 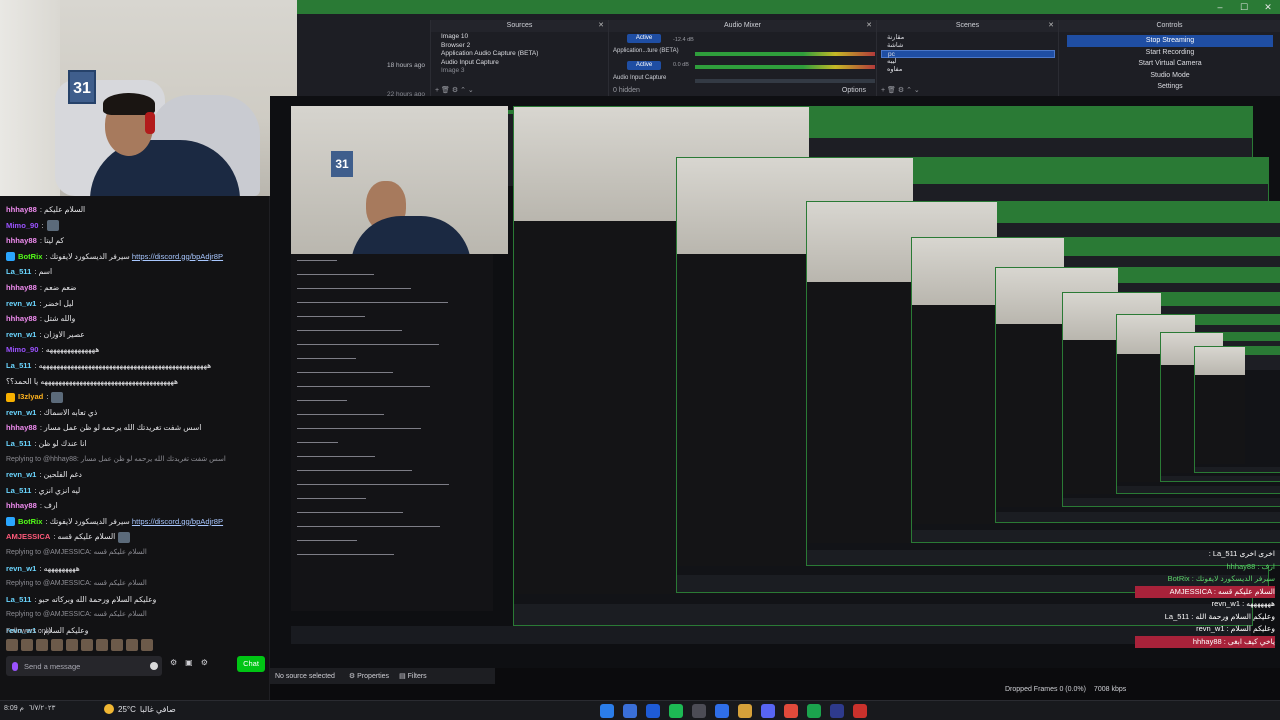 What do you see at coordinates (1268, 7) in the screenshot?
I see `close-button: ✕` at bounding box center [1268, 7].